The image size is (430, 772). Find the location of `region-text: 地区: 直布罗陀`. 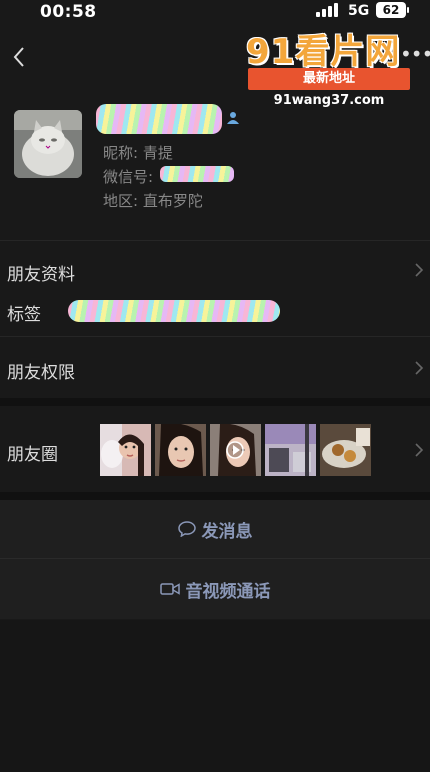

region-text: 地区: 直布罗陀 is located at coordinates (153, 201).